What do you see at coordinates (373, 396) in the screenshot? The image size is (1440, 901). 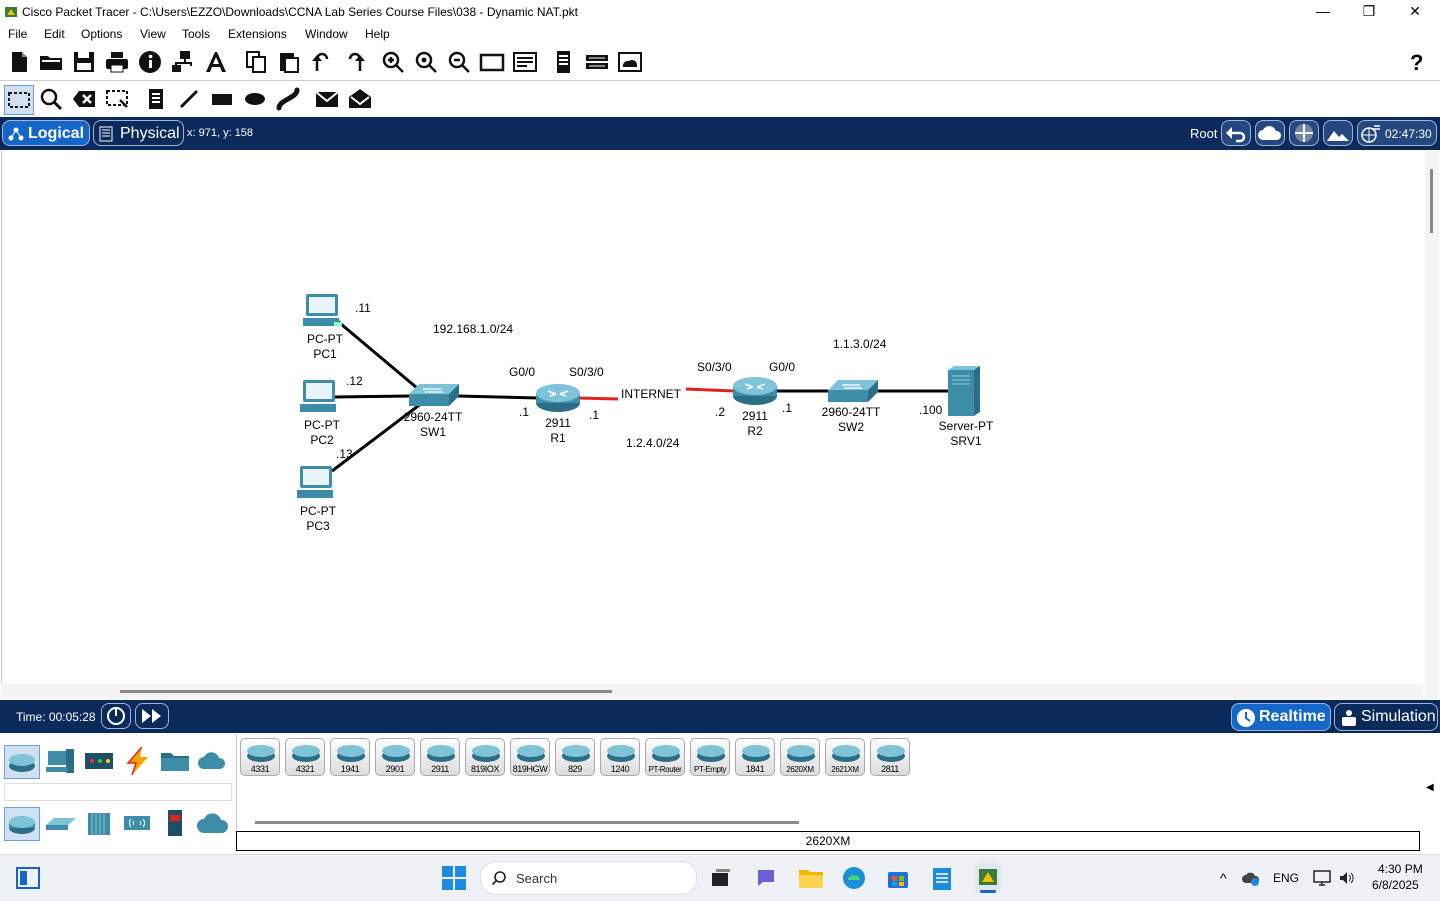 I see `link-pc2-sw1` at bounding box center [373, 396].